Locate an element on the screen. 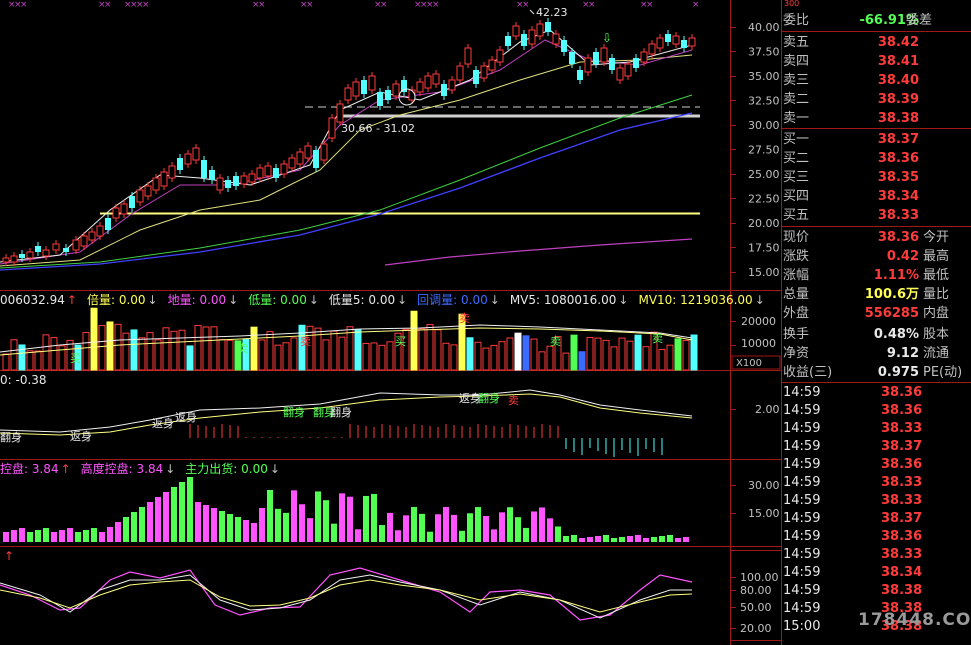  tick-row: 14:59 38.38 is located at coordinates (876, 591).